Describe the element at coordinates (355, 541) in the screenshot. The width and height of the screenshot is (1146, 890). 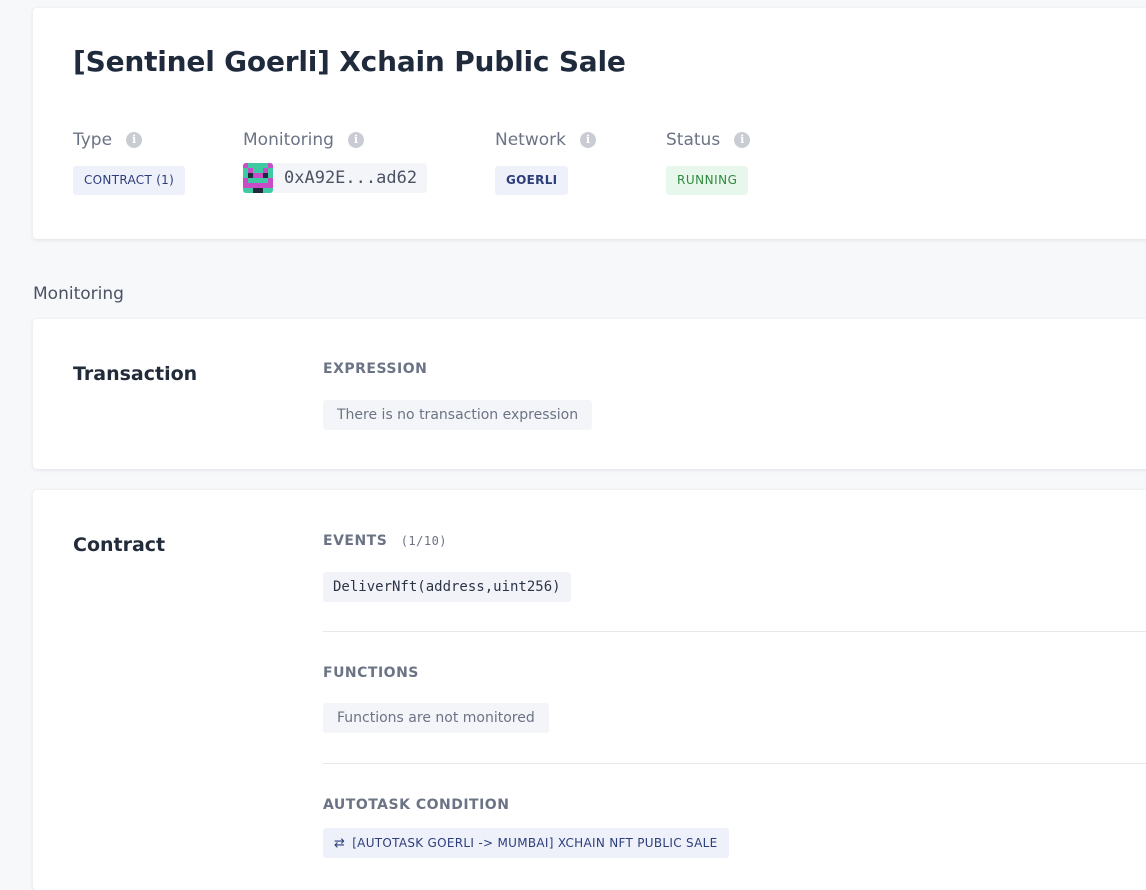
I see `events-label: EVENTS` at that location.